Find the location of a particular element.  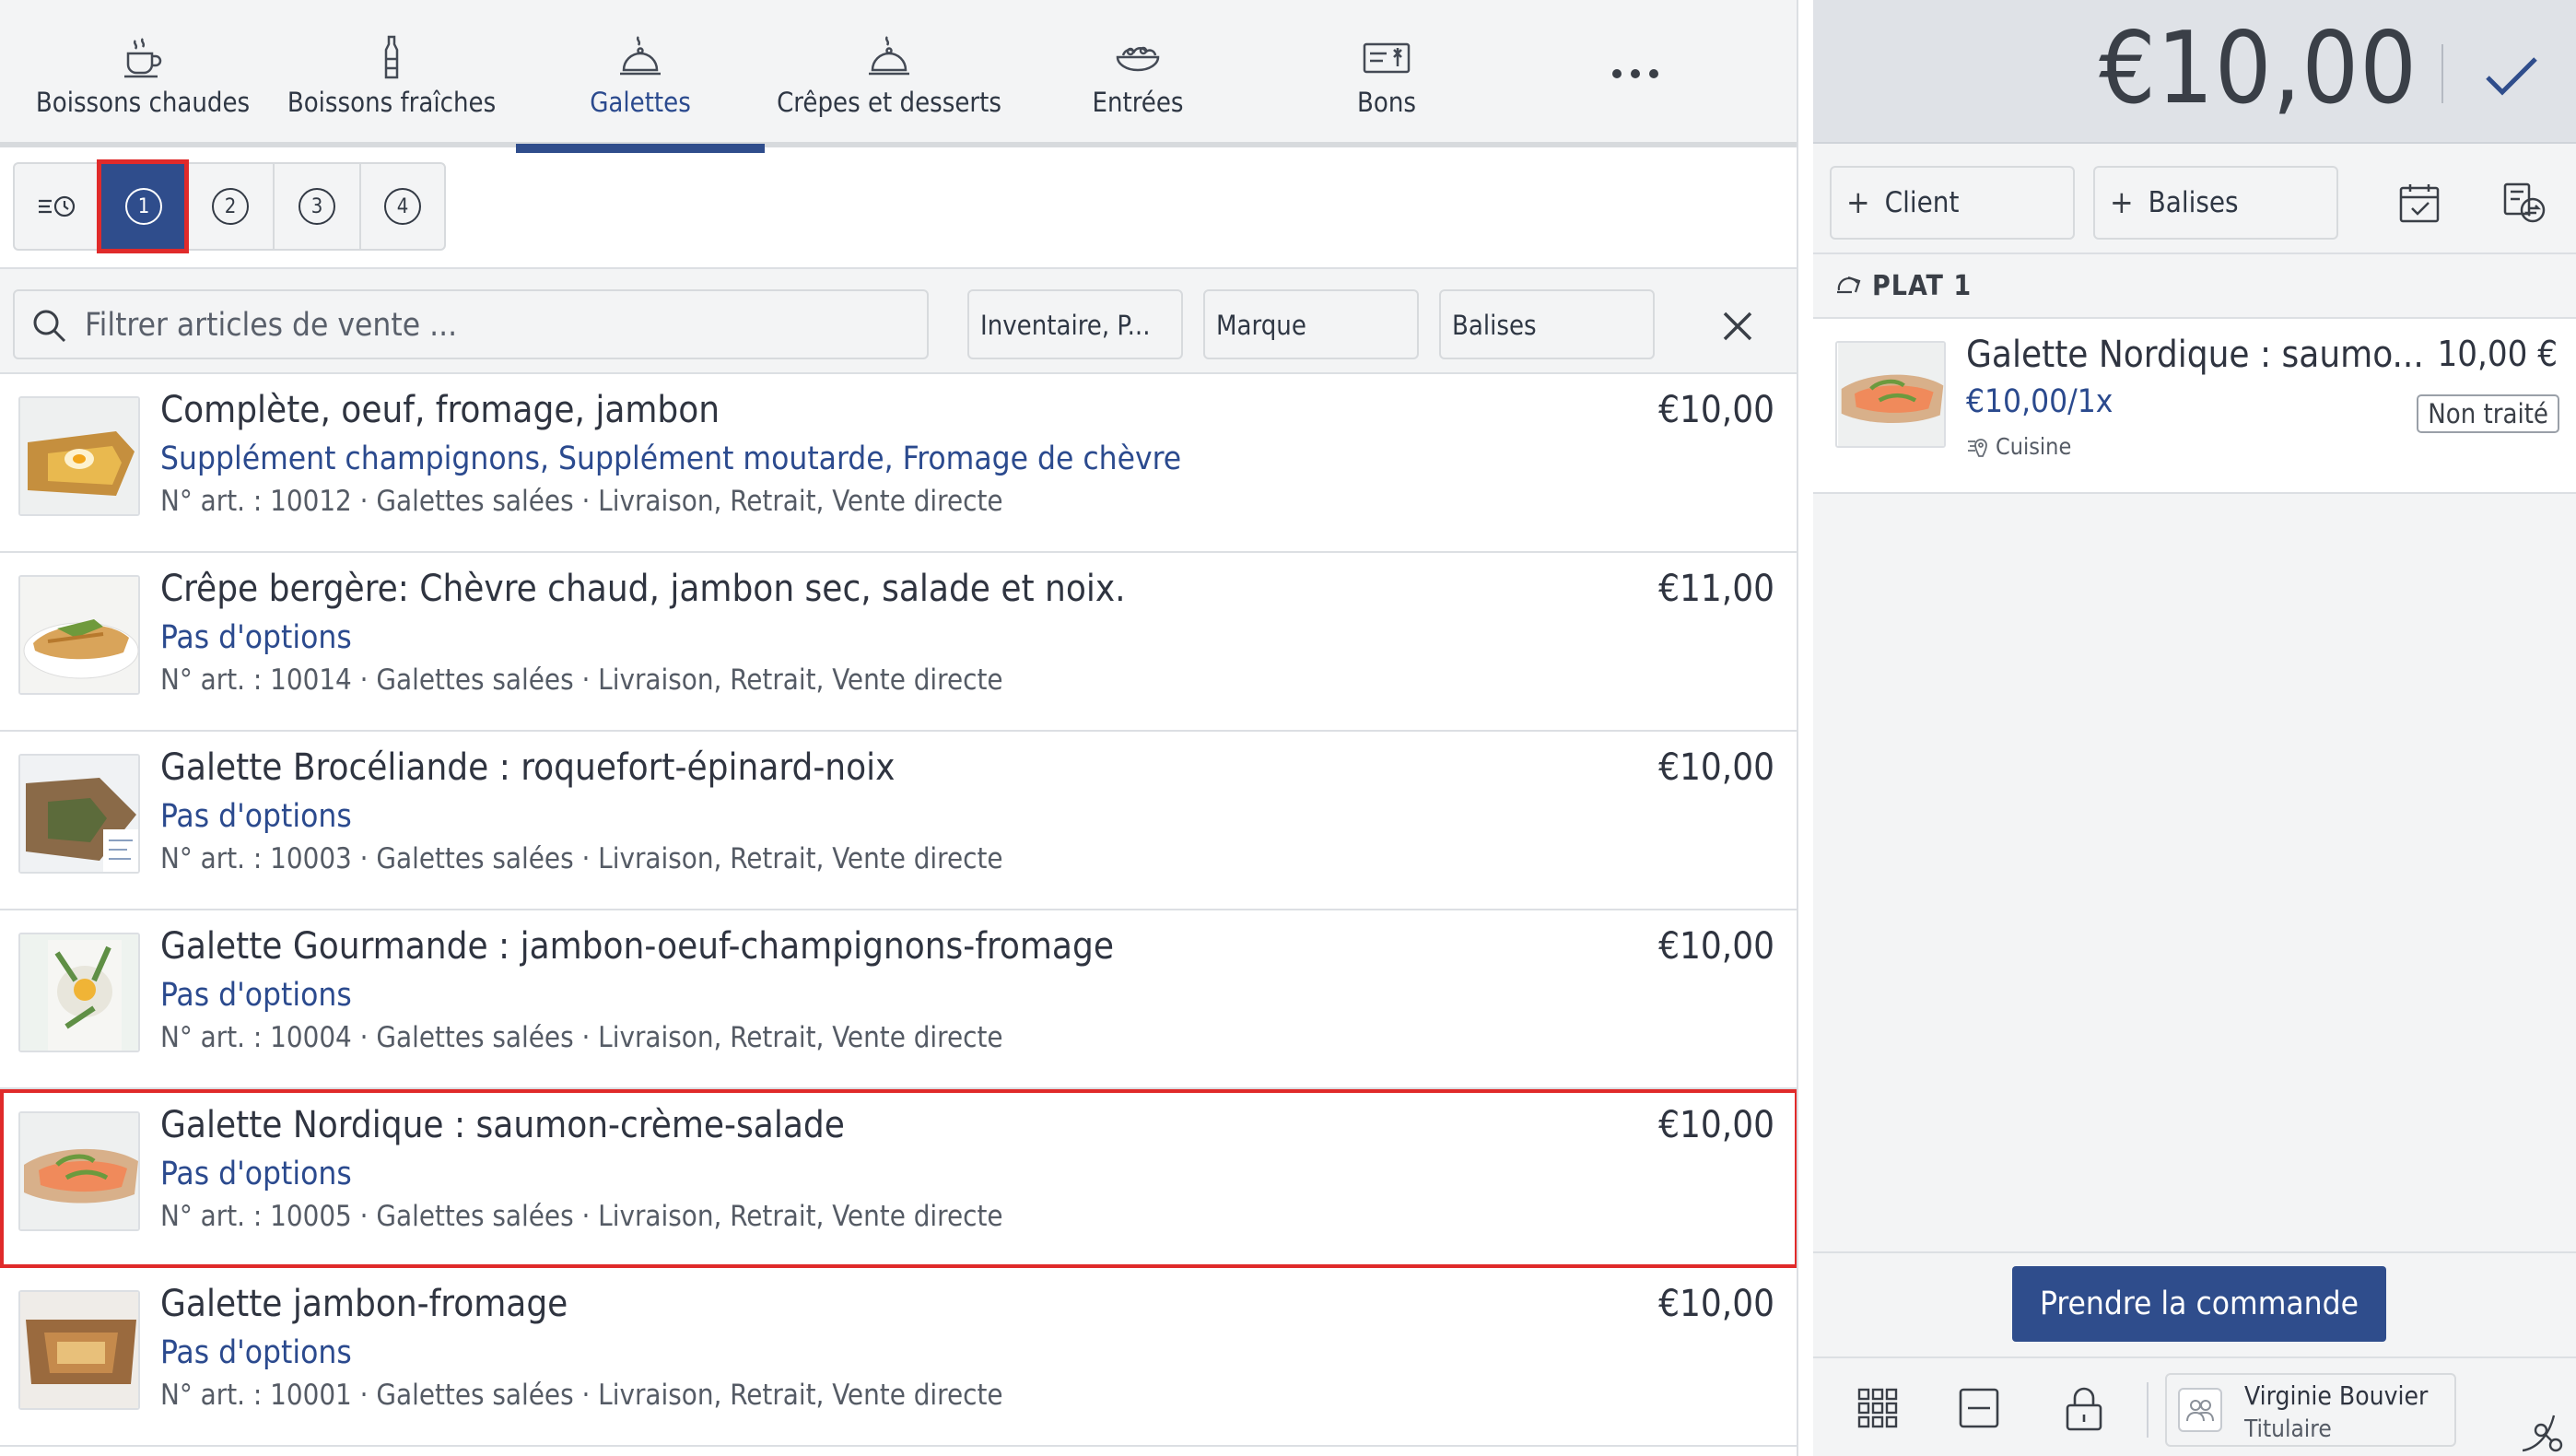

clear-filters-button is located at coordinates (1737, 326).